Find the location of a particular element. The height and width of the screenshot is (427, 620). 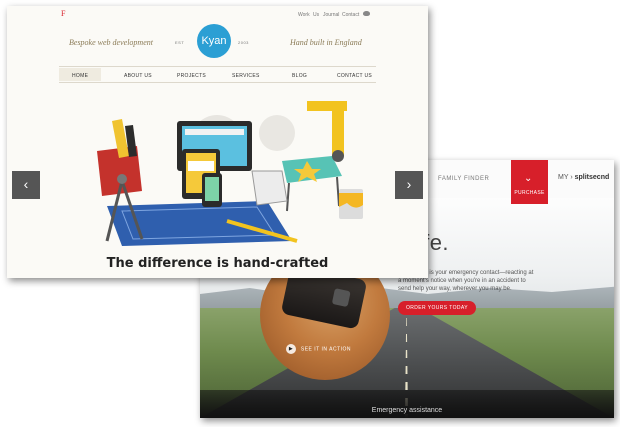

nav-blog: BLOG is located at coordinates (299, 76).